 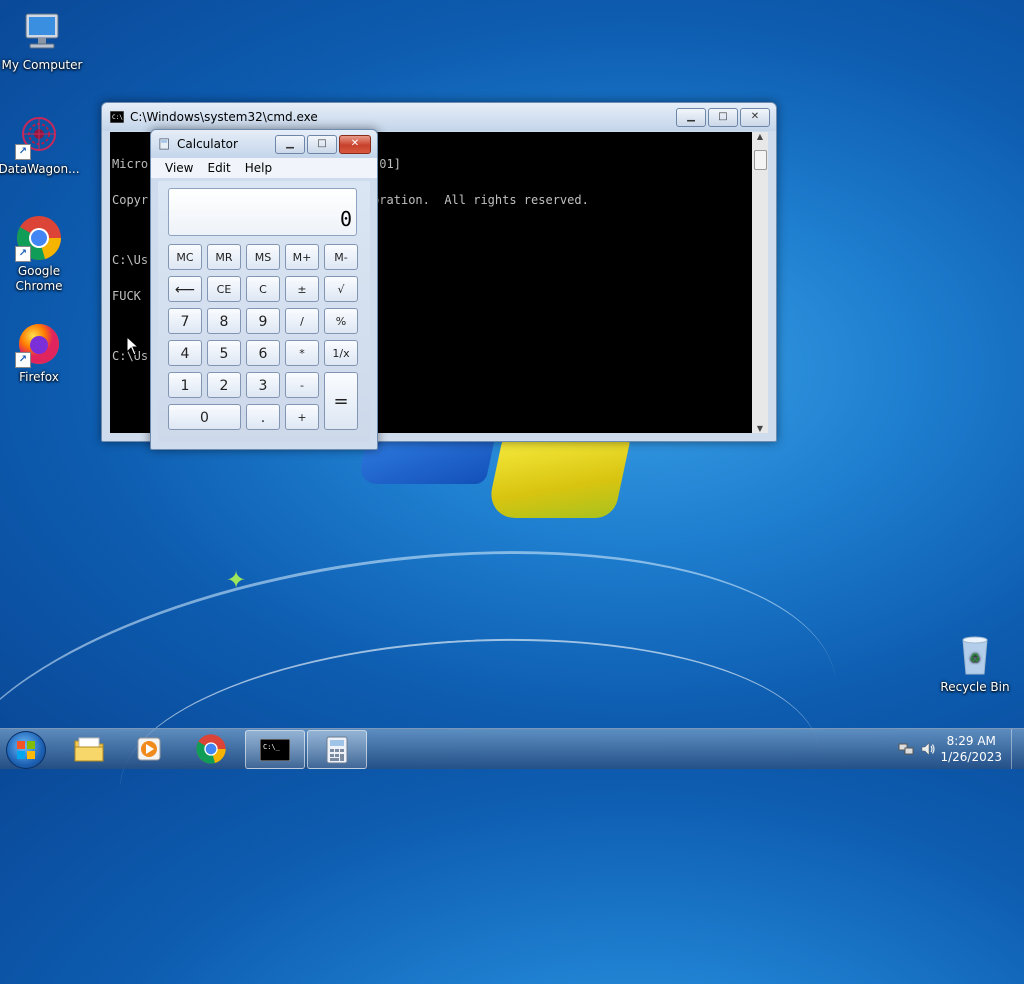 What do you see at coordinates (39, 278) in the screenshot?
I see `desktop-icon-label: Google Chrome` at bounding box center [39, 278].